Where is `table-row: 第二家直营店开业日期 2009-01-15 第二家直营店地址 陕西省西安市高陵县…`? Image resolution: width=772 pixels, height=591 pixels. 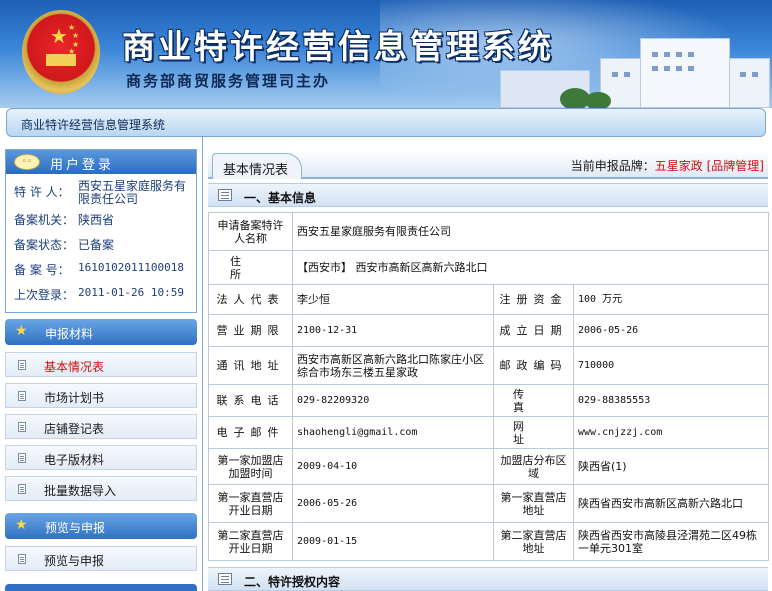 table-row: 第二家直营店开业日期 2009-01-15 第二家直营店地址 陕西省西安市高陵县… is located at coordinates (489, 541).